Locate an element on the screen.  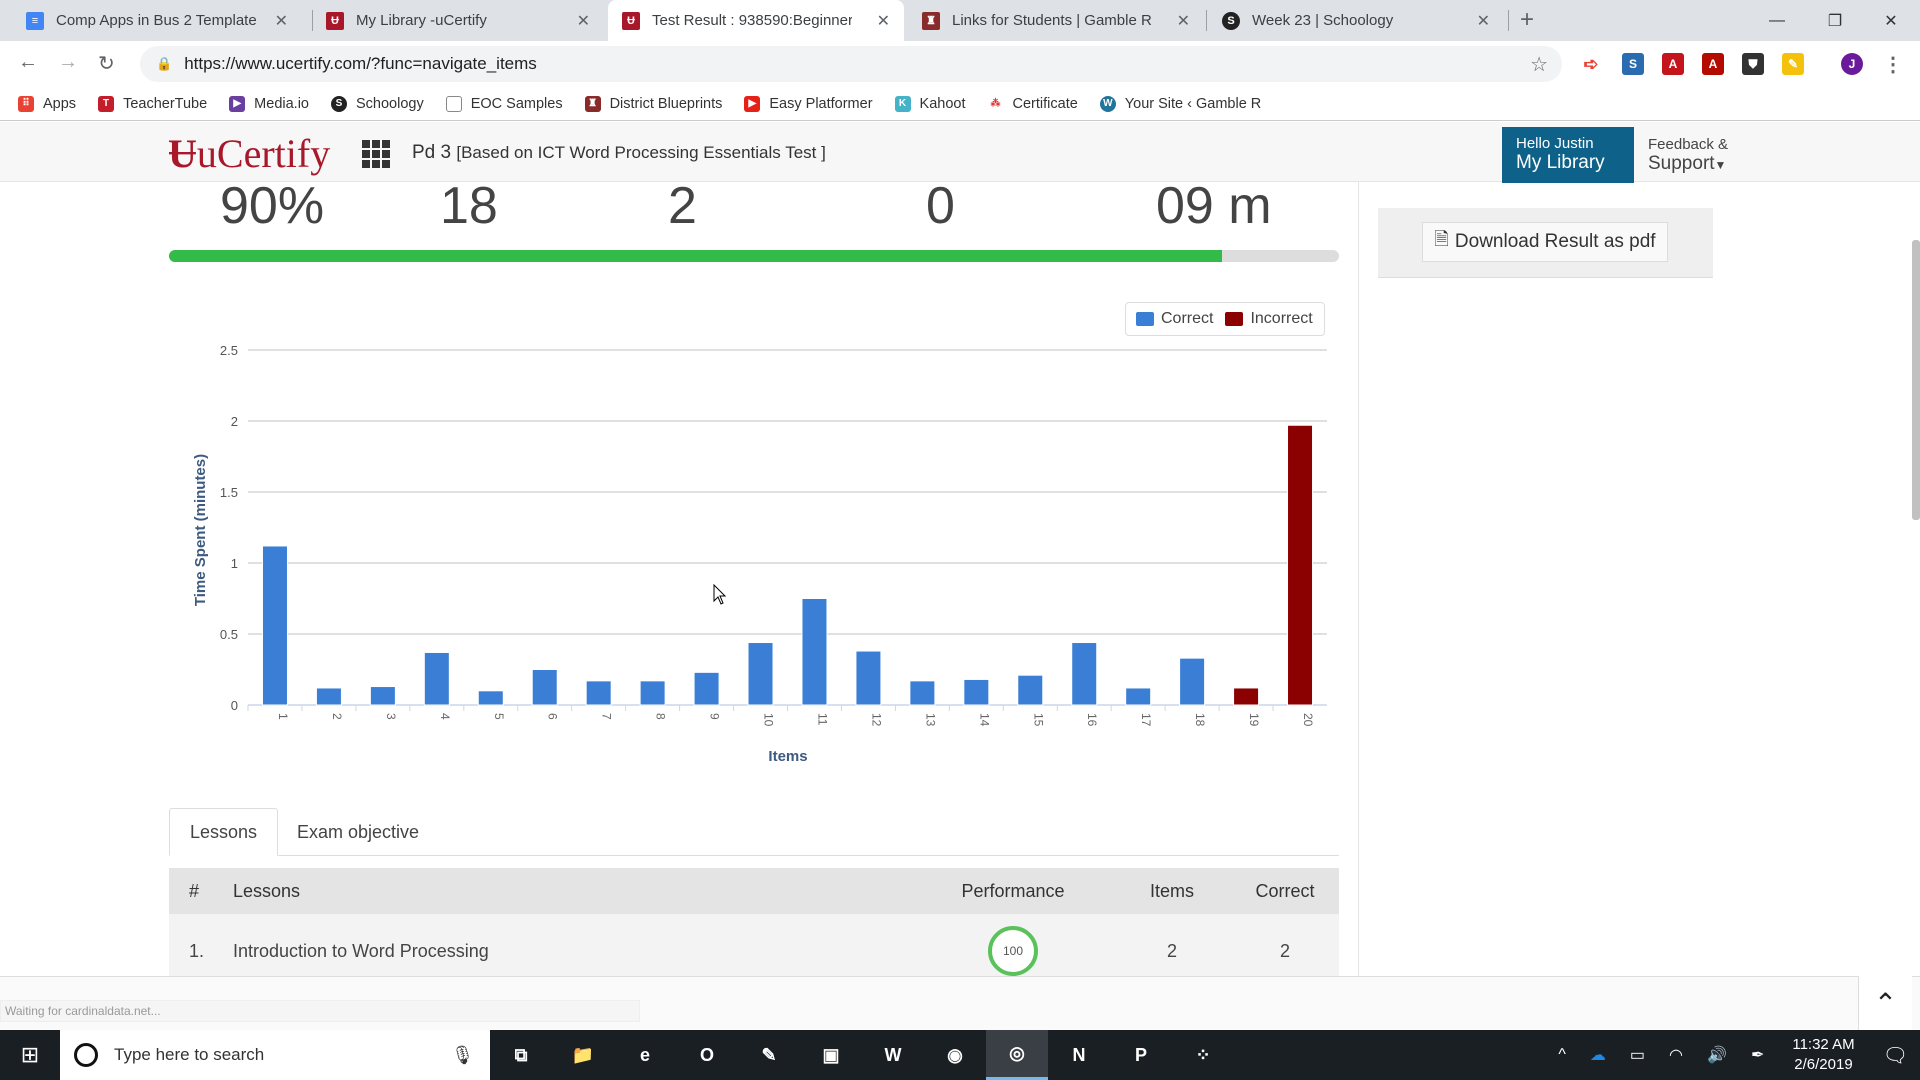
control-panel-icon: ▣ is located at coordinates (831, 1055).